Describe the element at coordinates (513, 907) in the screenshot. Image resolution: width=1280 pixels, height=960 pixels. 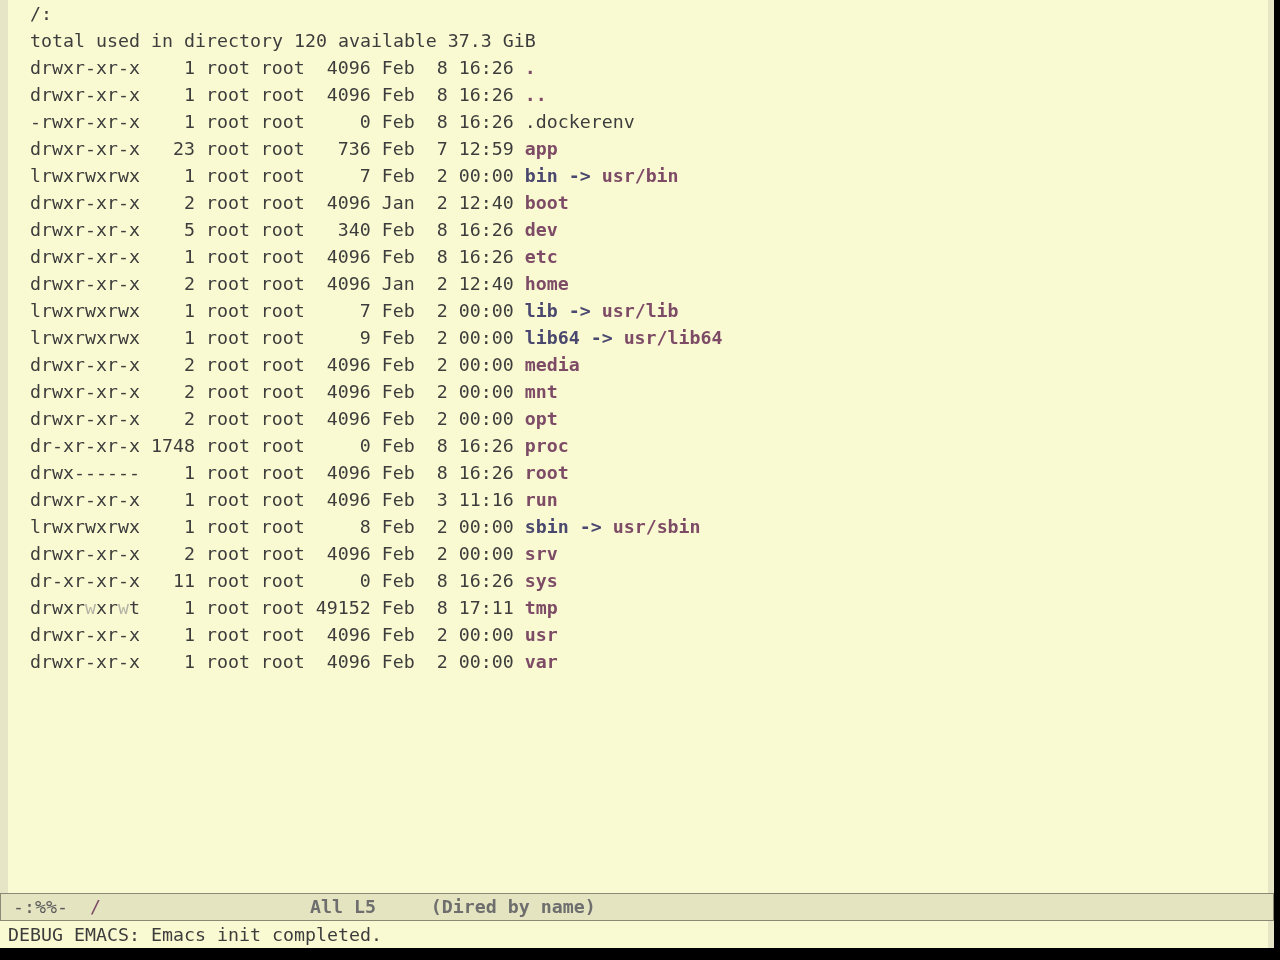
I see `major-mode: (Dired by name)` at that location.